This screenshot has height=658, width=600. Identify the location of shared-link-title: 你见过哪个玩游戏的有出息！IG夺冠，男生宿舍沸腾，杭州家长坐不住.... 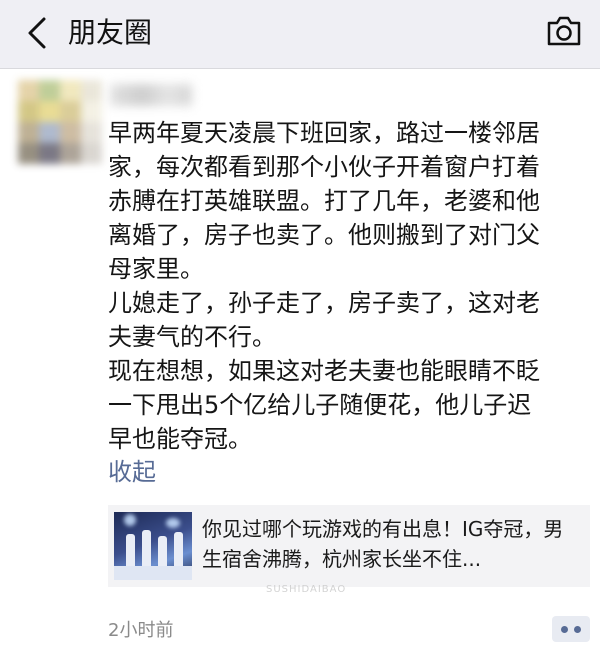
(383, 544).